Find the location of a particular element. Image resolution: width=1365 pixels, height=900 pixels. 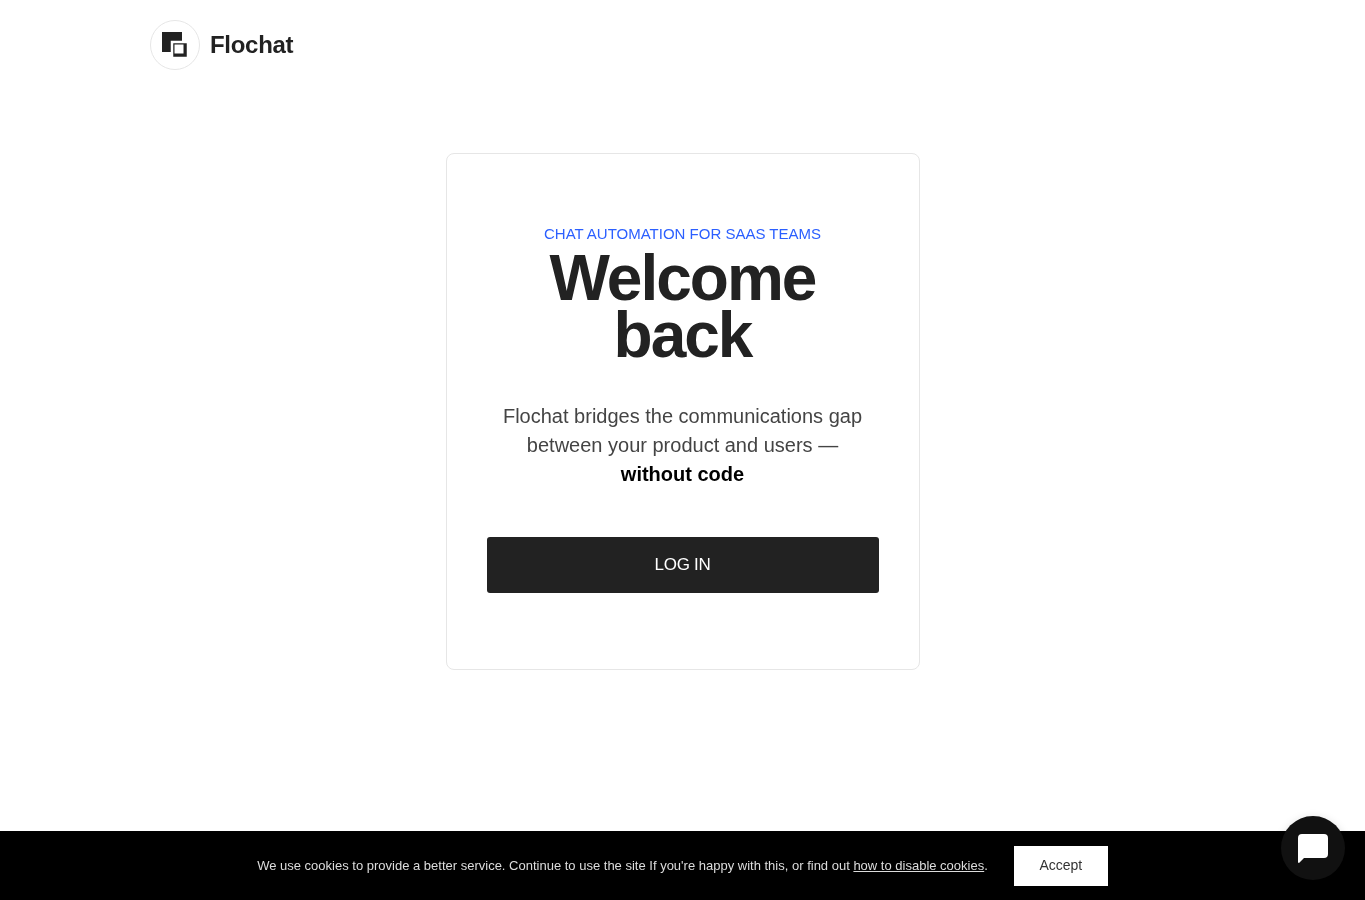

chat-bubble-icon is located at coordinates (1313, 848).